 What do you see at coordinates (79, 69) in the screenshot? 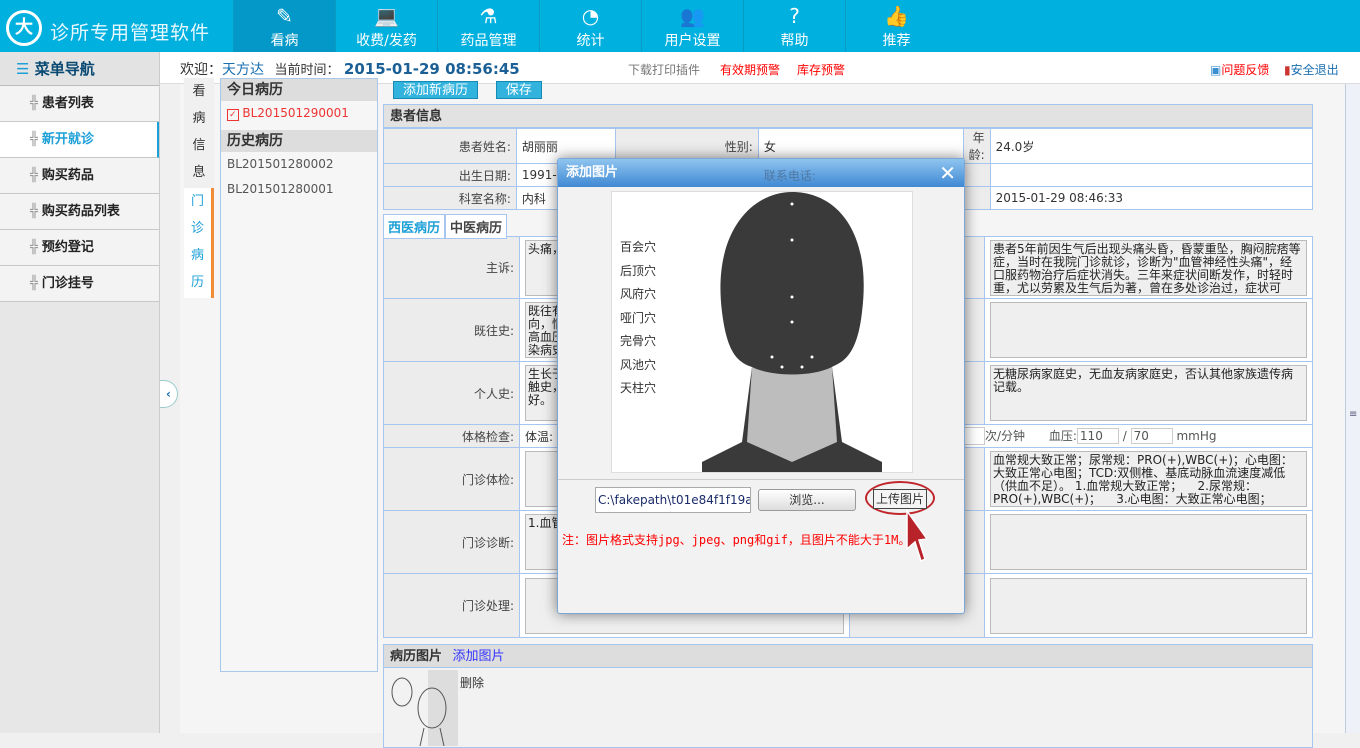
I see `sidebar-title: ☰ 菜单导航` at bounding box center [79, 69].